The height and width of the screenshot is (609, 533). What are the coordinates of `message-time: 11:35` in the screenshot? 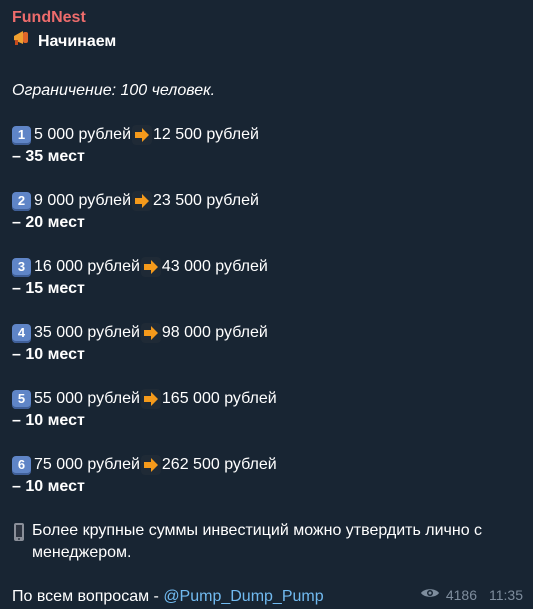 It's located at (506, 594).